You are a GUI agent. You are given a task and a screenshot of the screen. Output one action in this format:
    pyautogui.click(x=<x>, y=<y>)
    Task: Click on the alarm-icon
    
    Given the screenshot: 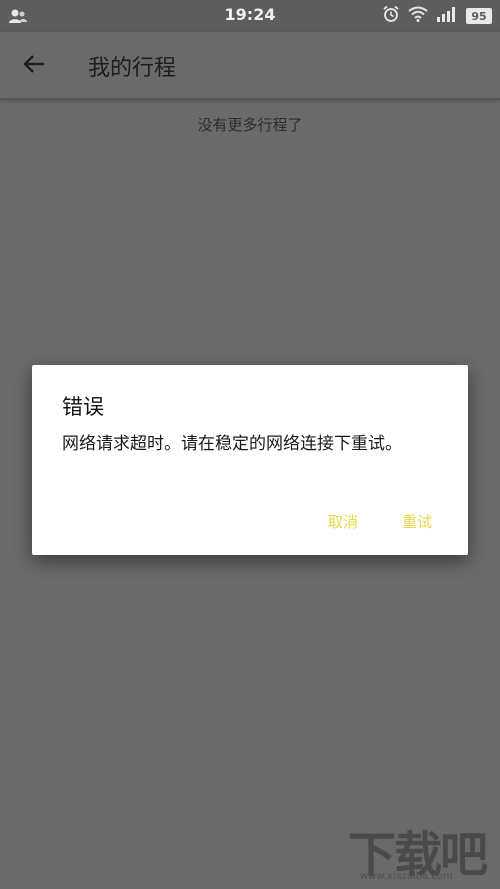 What is the action you would take?
    pyautogui.click(x=391, y=16)
    